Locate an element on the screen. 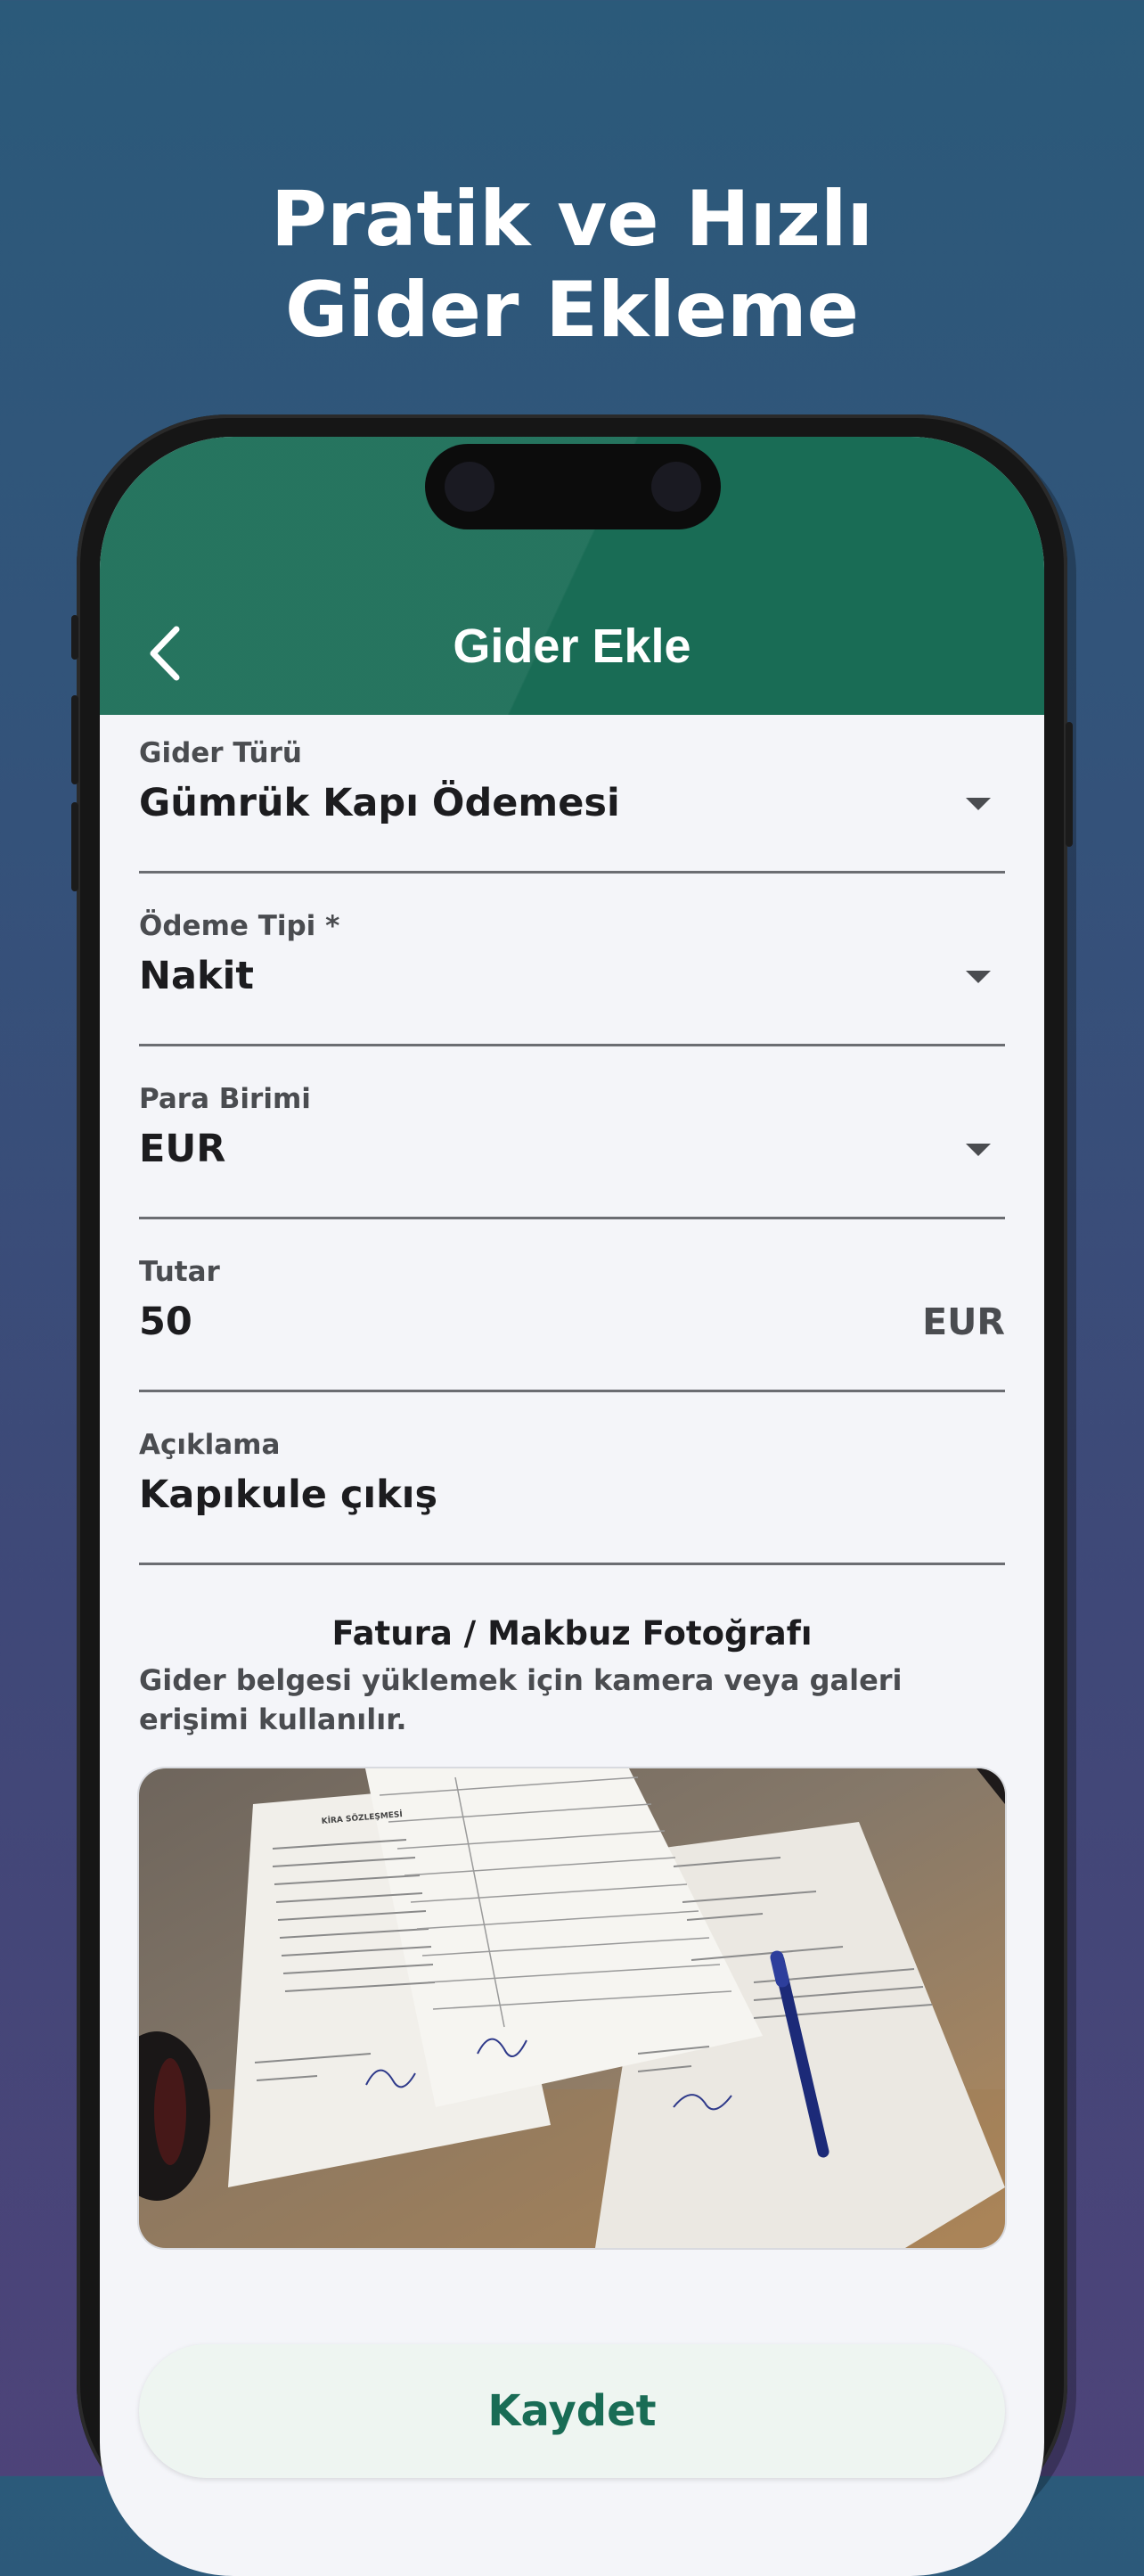 This screenshot has height=2576, width=1144. front-camera-icon is located at coordinates (676, 487).